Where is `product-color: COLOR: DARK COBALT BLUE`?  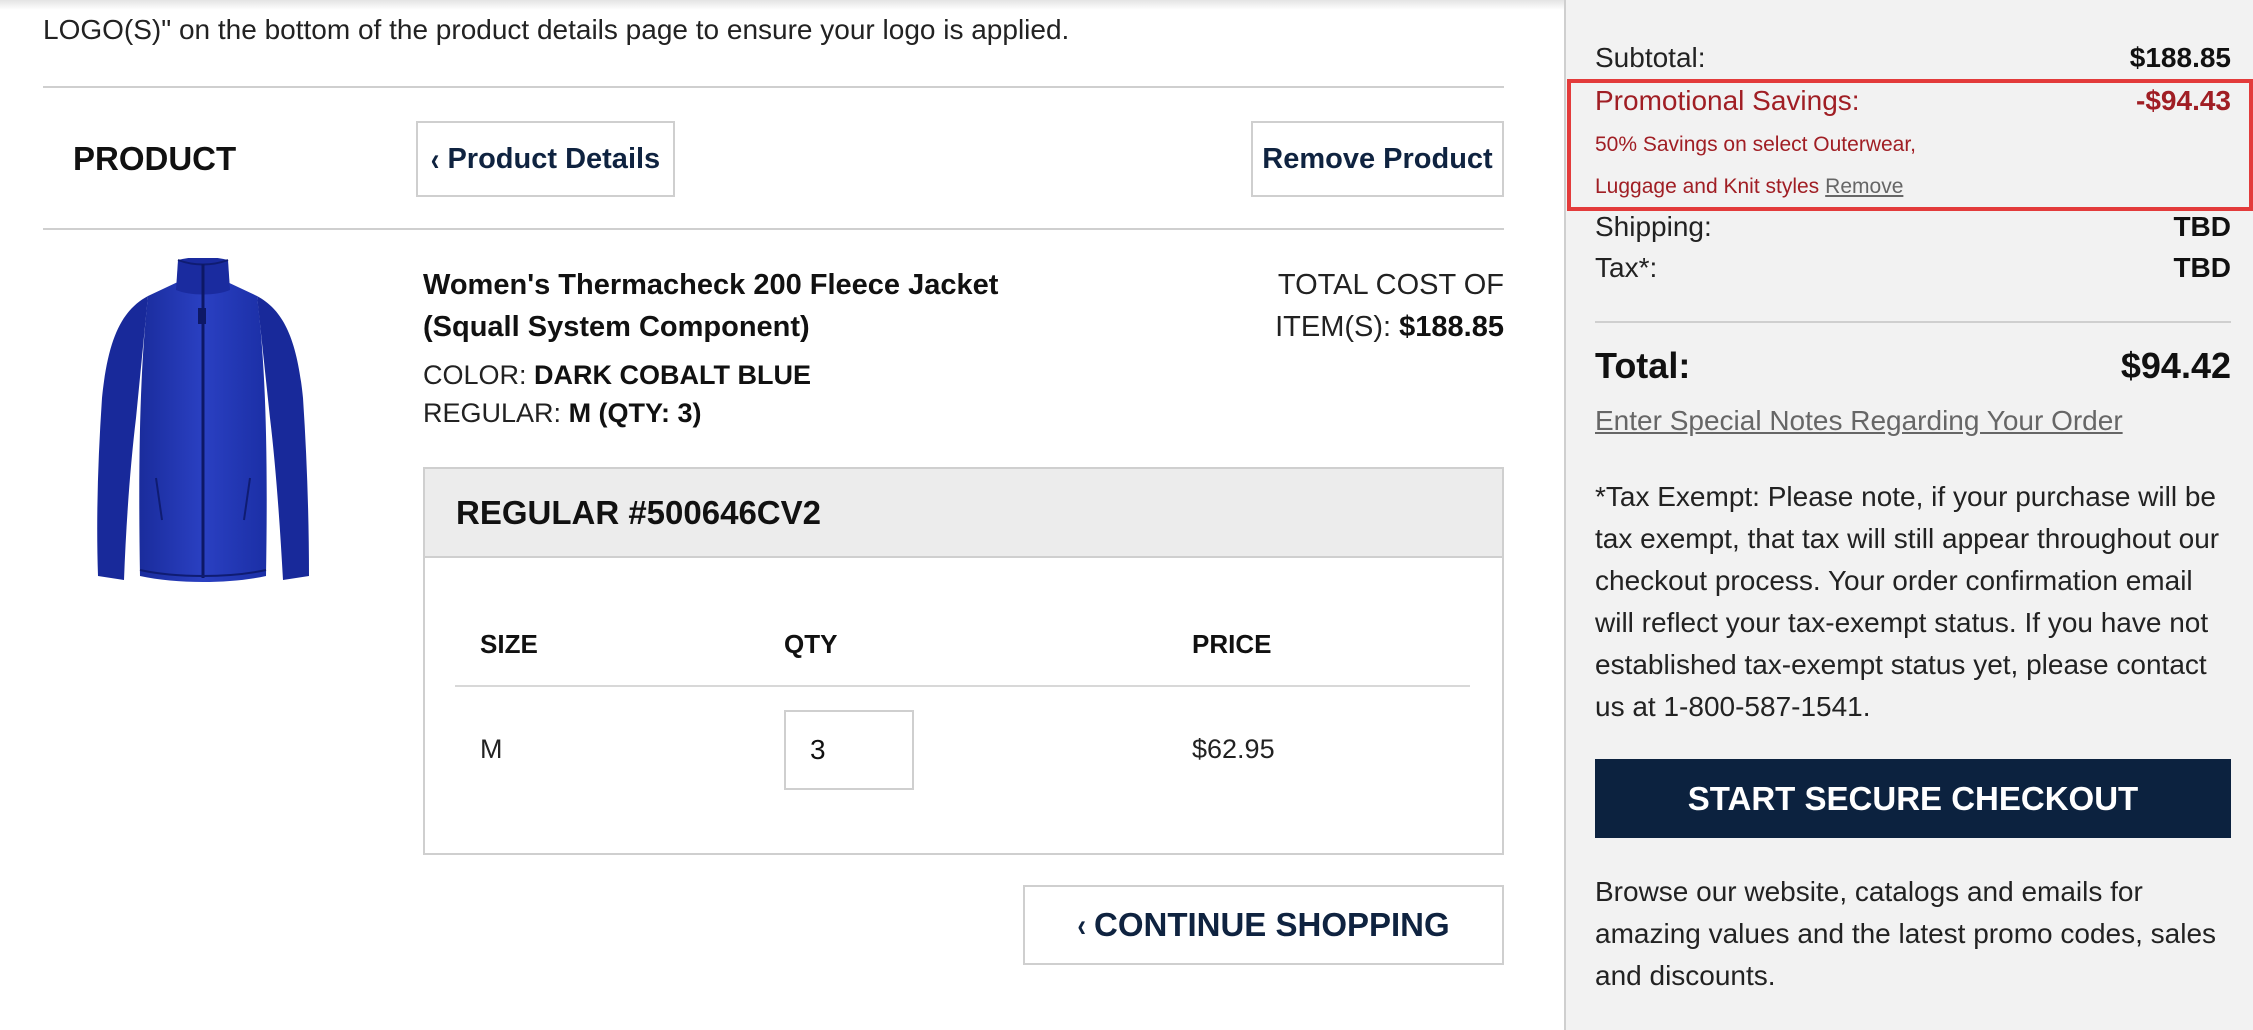 product-color: COLOR: DARK COBALT BLUE is located at coordinates (617, 375).